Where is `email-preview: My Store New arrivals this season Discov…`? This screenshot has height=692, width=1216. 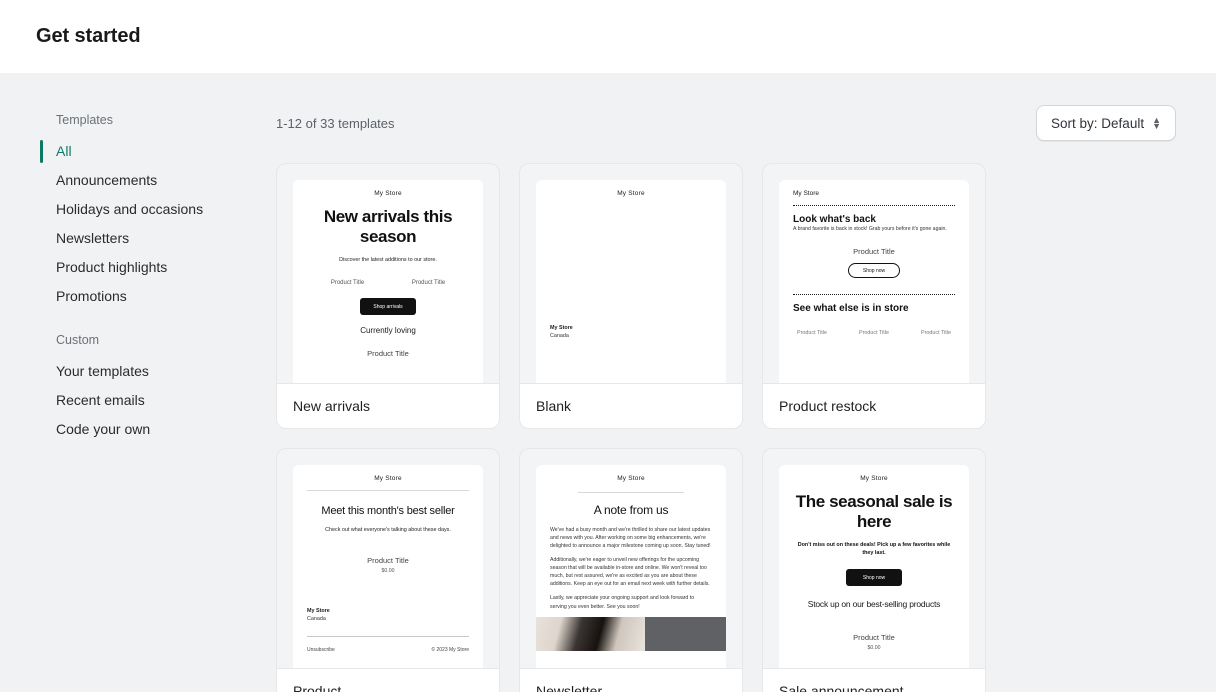 email-preview: My Store New arrivals this season Discov… is located at coordinates (388, 281).